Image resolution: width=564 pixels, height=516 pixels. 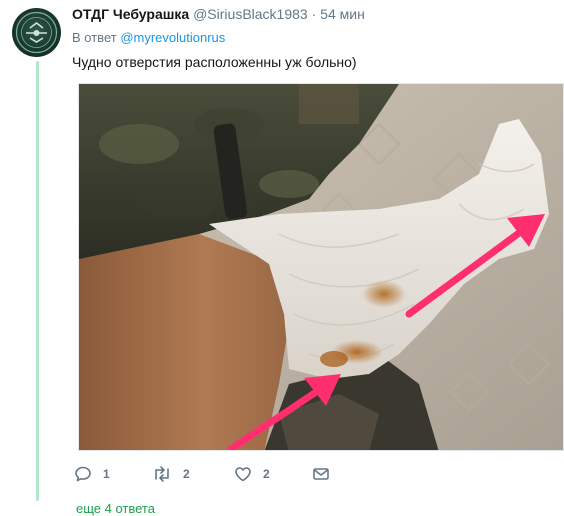 I want to click on avatar, so click(x=36, y=32).